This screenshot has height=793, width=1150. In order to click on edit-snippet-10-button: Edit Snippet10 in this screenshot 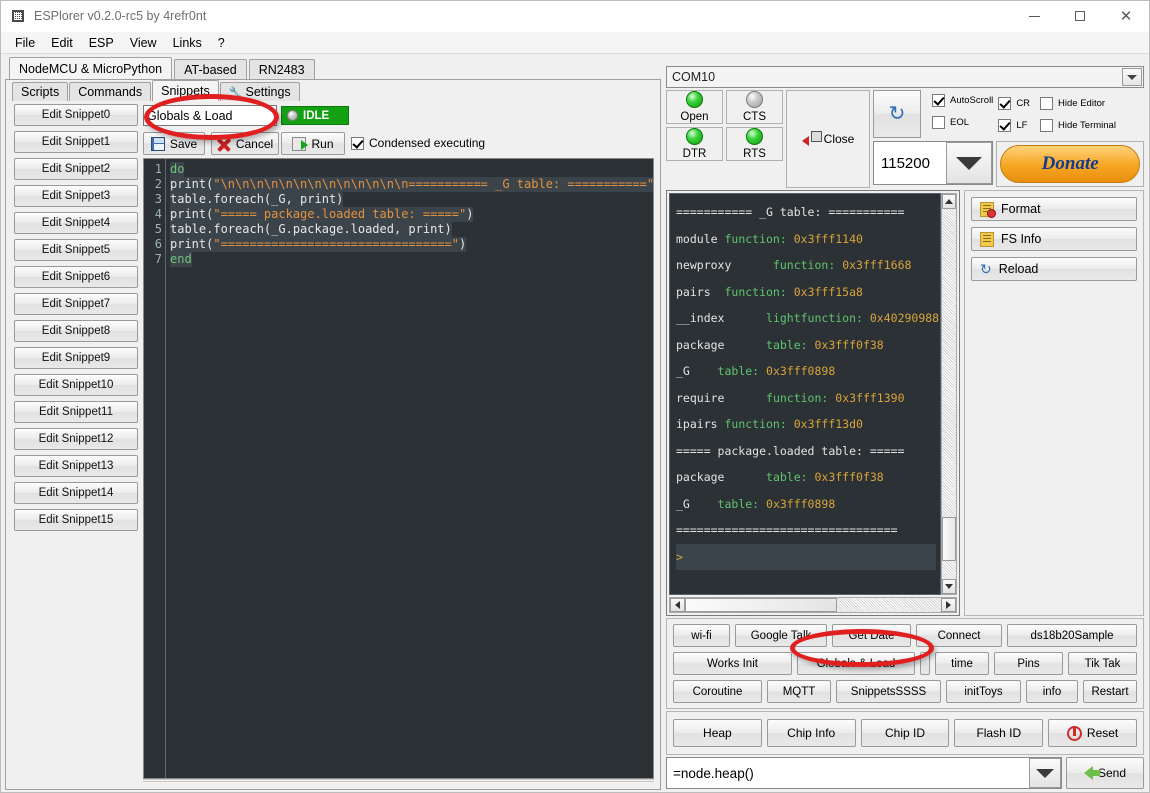, I will do `click(76, 385)`.